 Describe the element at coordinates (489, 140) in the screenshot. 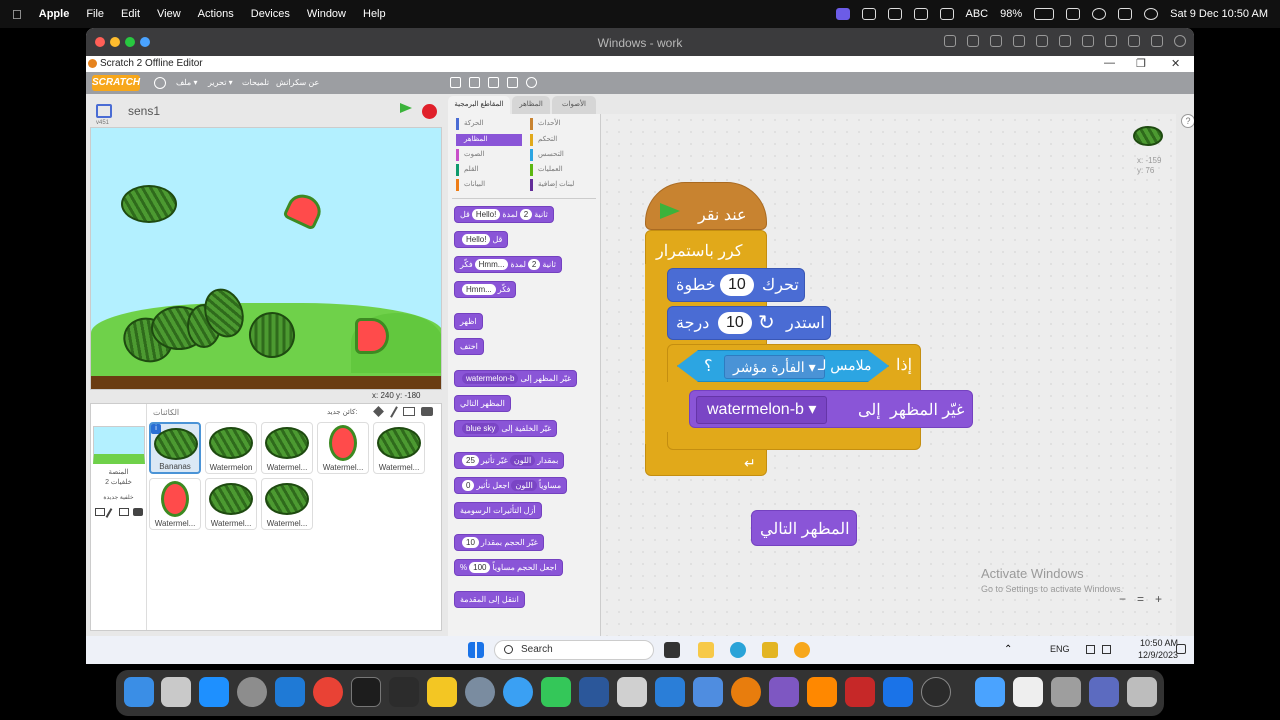

I see `category-looks: المظاهر` at that location.